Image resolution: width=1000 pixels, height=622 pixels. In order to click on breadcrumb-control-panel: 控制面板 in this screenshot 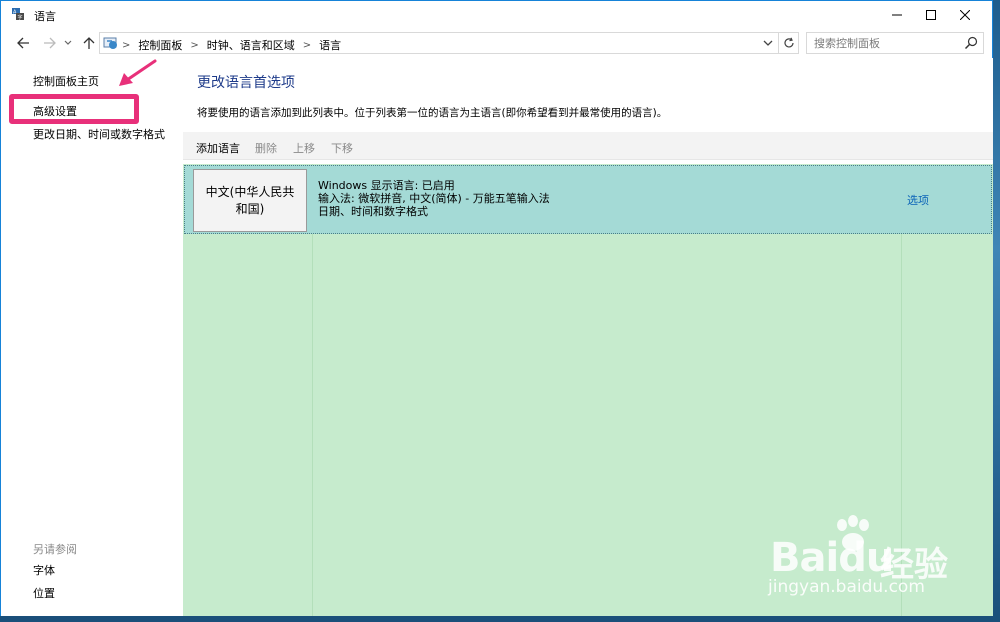, I will do `click(160, 45)`.